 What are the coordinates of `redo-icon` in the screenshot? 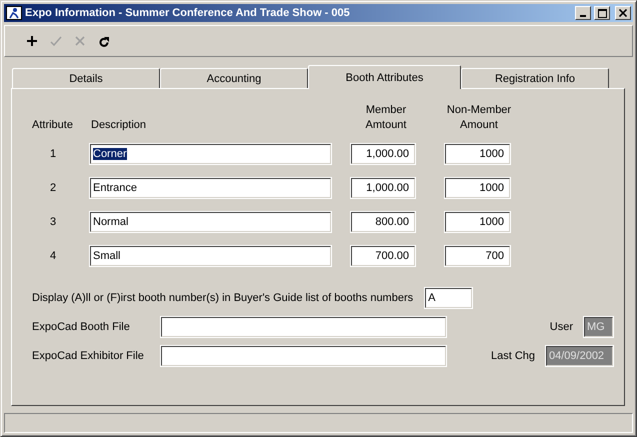 It's located at (104, 41).